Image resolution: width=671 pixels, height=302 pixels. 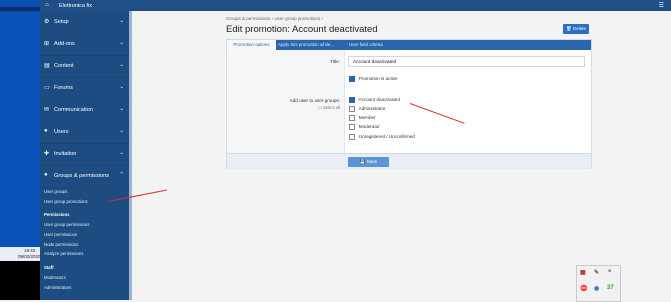 I want to click on group-label: Moderator, so click(x=369, y=126).